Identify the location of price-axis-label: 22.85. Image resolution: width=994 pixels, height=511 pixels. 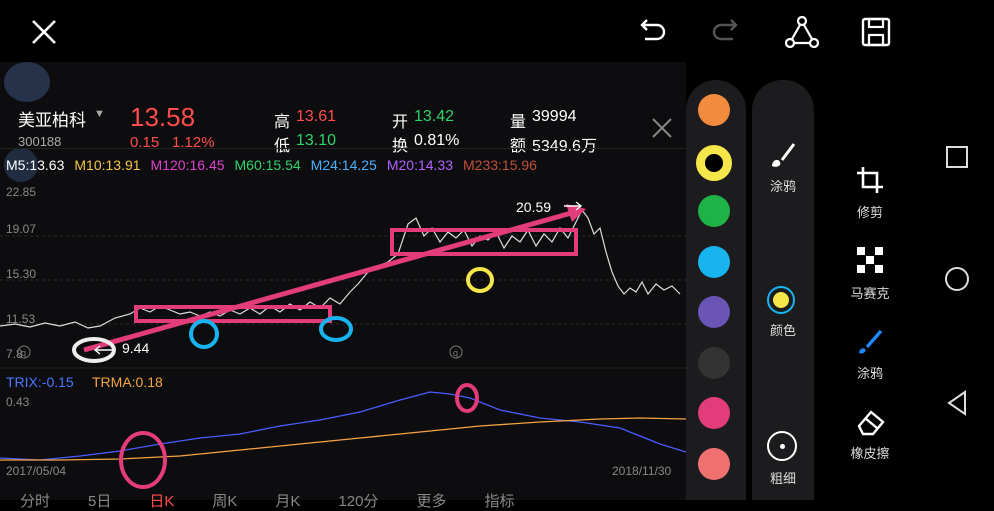
(21, 192).